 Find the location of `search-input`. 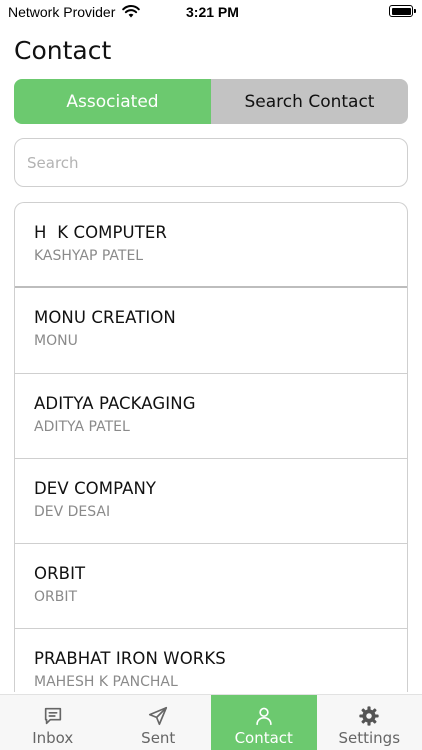

search-input is located at coordinates (211, 162).